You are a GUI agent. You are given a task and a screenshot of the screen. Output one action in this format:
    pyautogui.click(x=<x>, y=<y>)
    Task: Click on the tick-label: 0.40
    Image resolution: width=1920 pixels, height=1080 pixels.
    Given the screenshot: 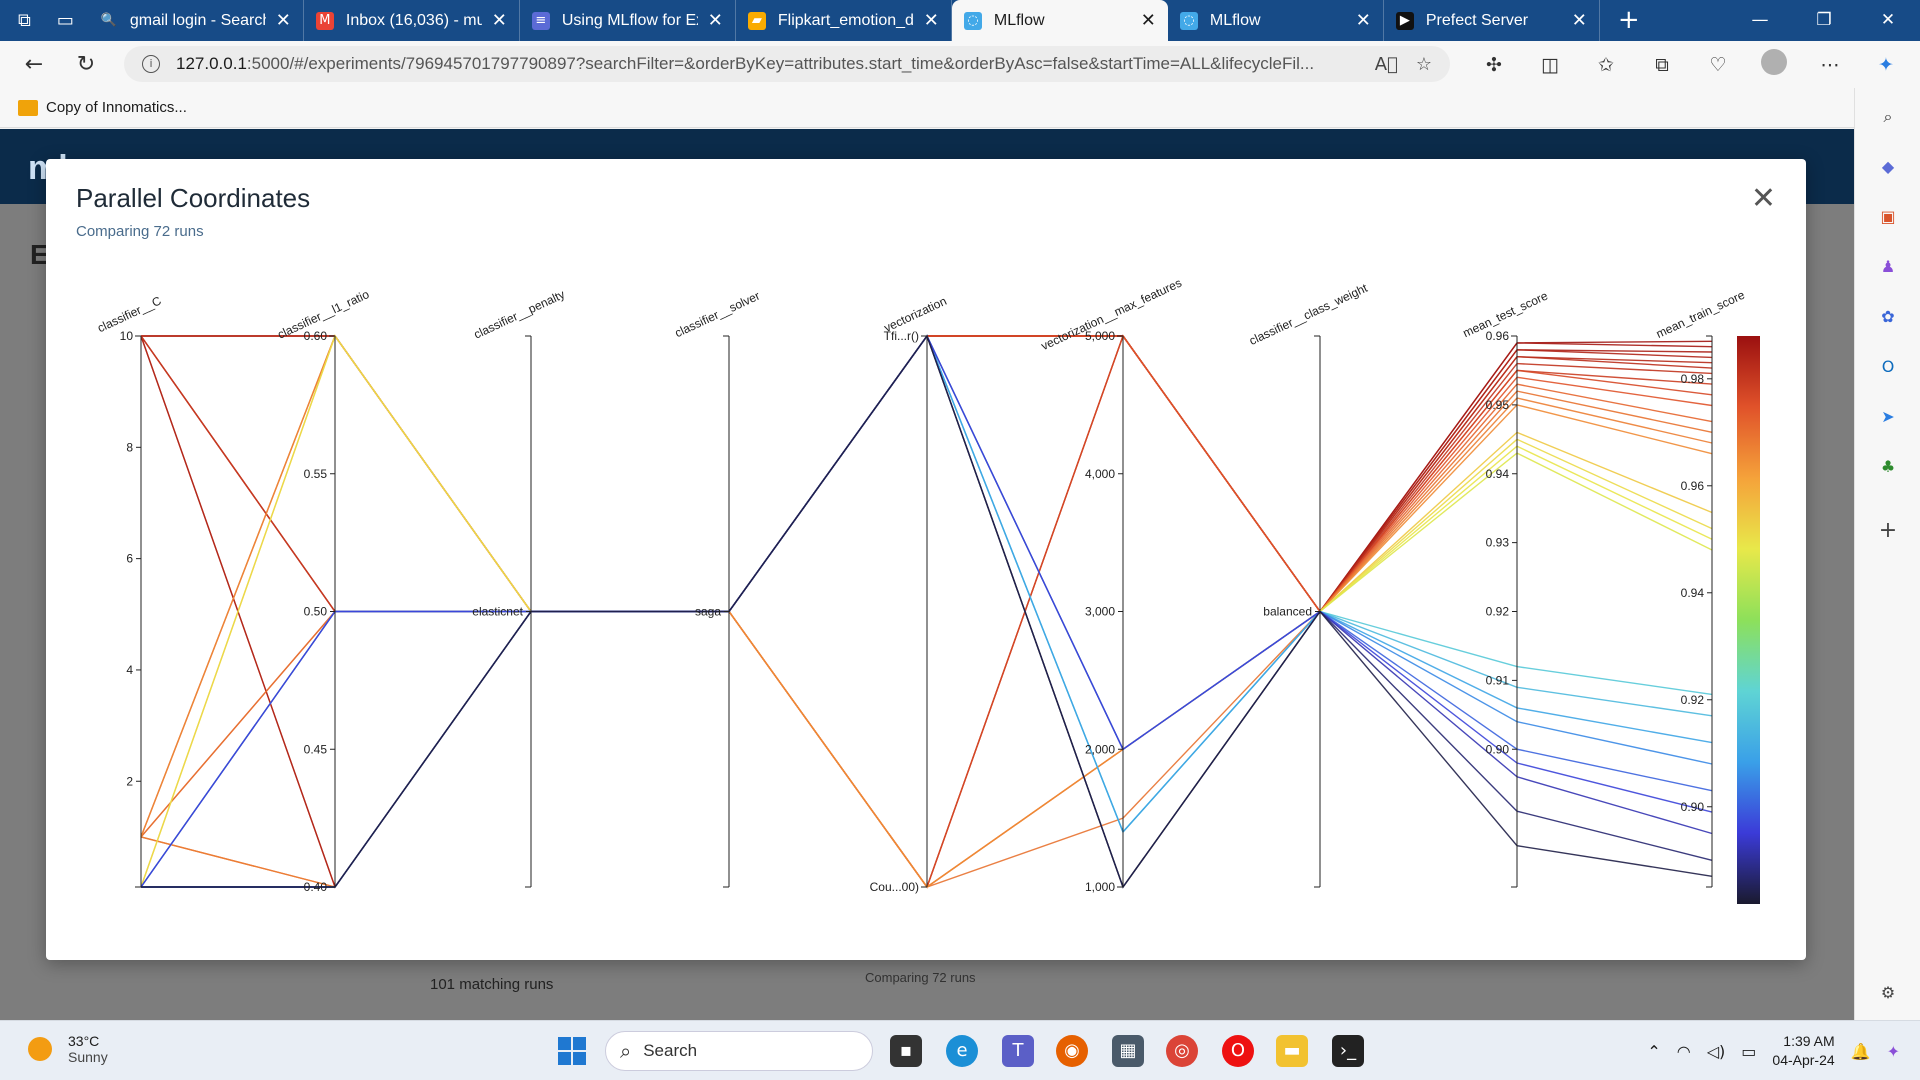 What is the action you would take?
    pyautogui.click(x=316, y=887)
    